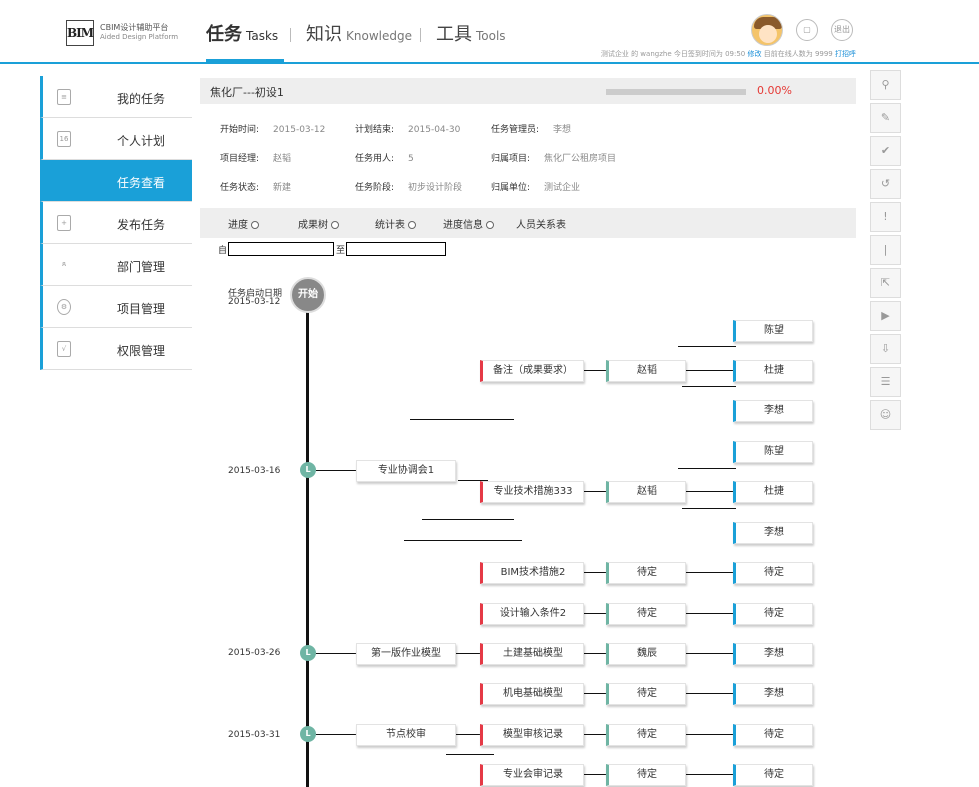  I want to click on milestone-date: 2015-03-31, so click(254, 735).